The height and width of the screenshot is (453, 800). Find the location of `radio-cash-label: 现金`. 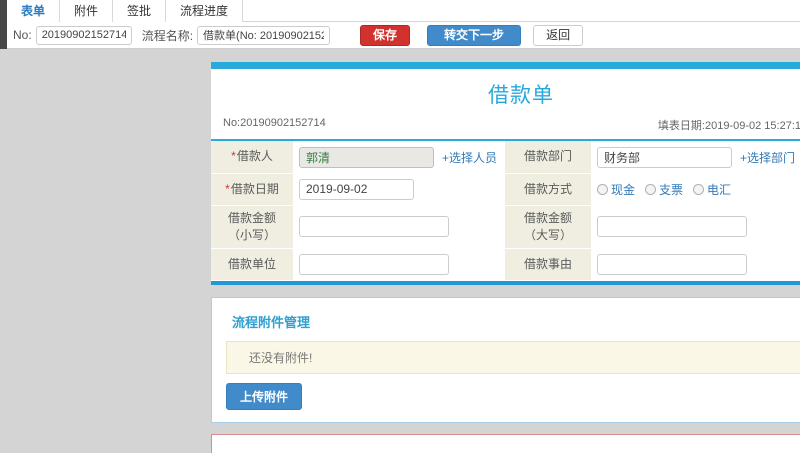

radio-cash-label: 现金 is located at coordinates (623, 189).